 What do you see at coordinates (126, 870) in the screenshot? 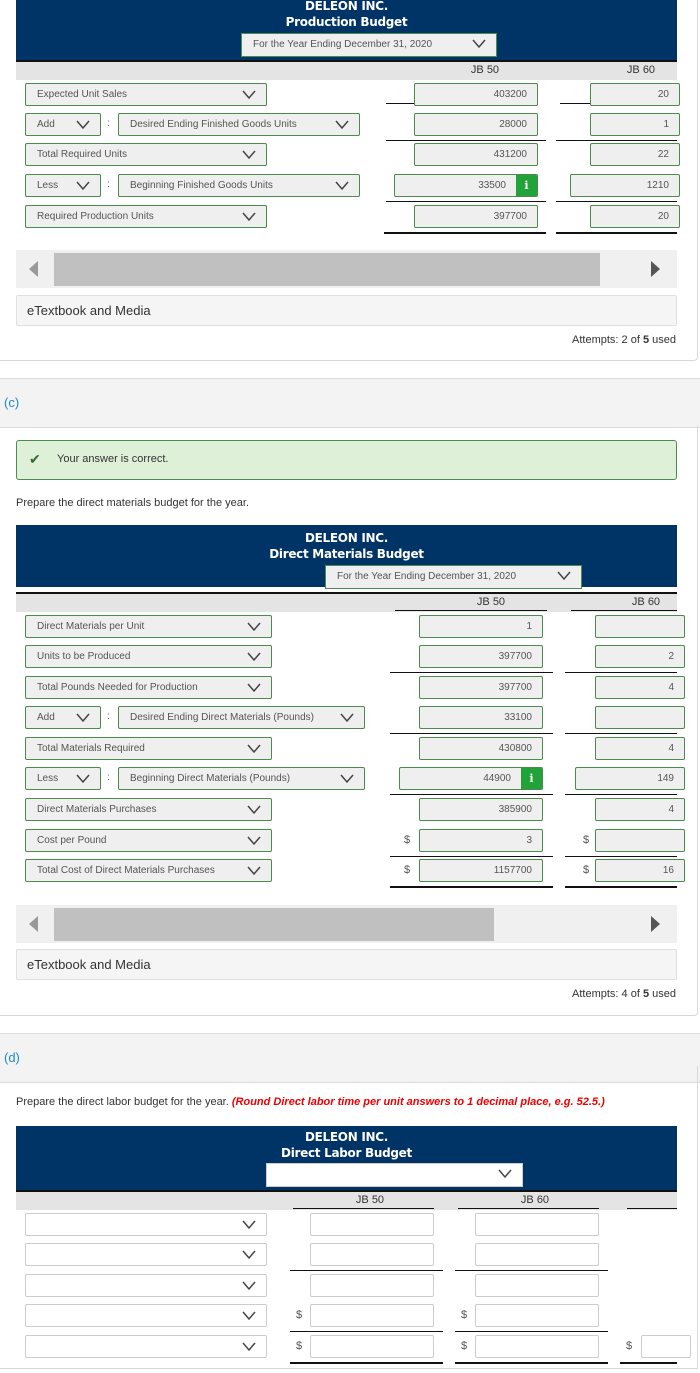
I see `row-label-text: Total Cost of Direct Materials Purchases` at bounding box center [126, 870].